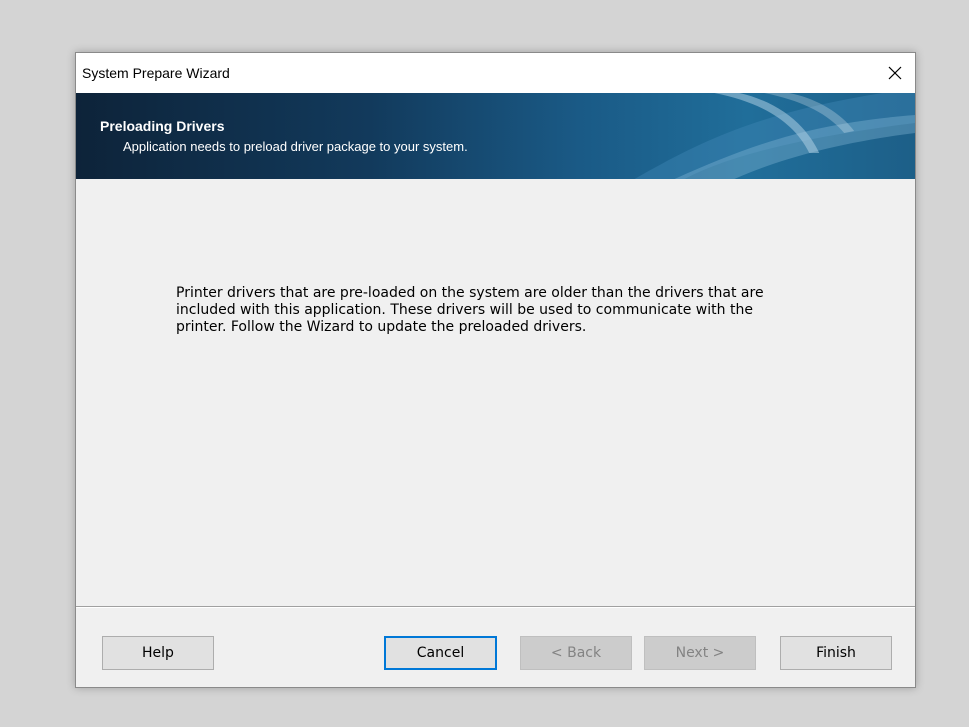 The width and height of the screenshot is (969, 727). Describe the element at coordinates (158, 653) in the screenshot. I see `help-button: Help` at that location.